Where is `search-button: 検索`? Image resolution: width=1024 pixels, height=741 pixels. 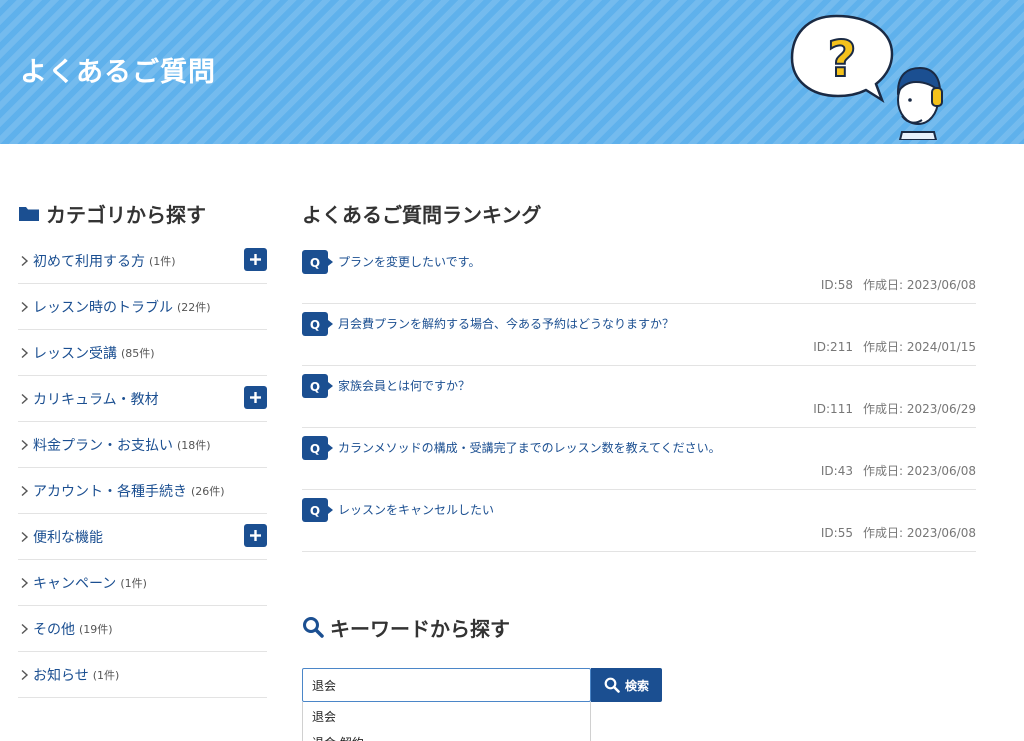 search-button: 検索 is located at coordinates (626, 685).